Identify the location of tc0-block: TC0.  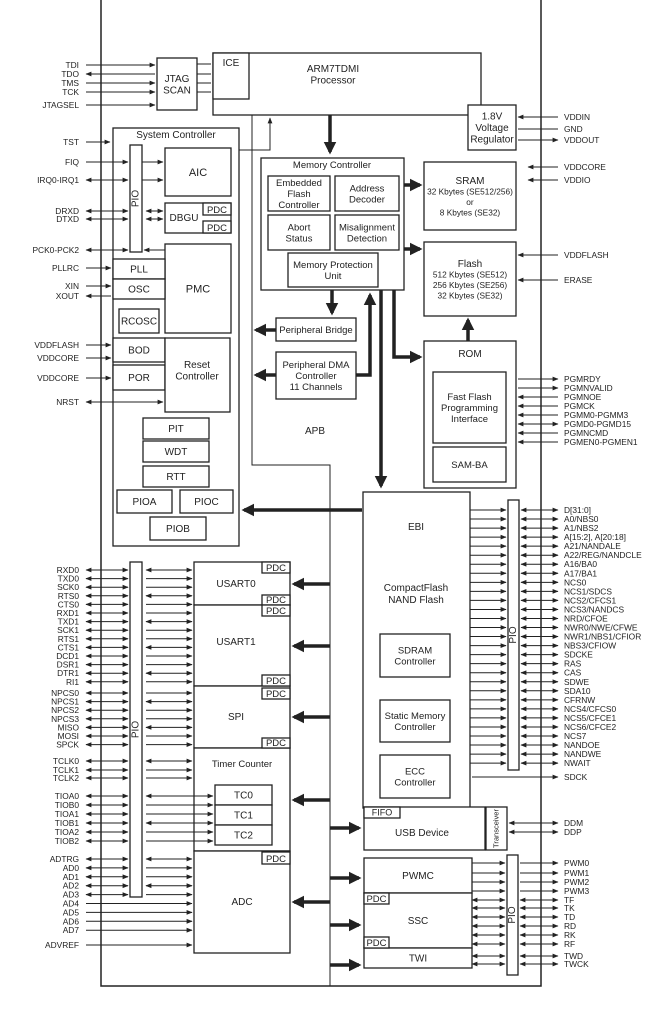
(243, 795).